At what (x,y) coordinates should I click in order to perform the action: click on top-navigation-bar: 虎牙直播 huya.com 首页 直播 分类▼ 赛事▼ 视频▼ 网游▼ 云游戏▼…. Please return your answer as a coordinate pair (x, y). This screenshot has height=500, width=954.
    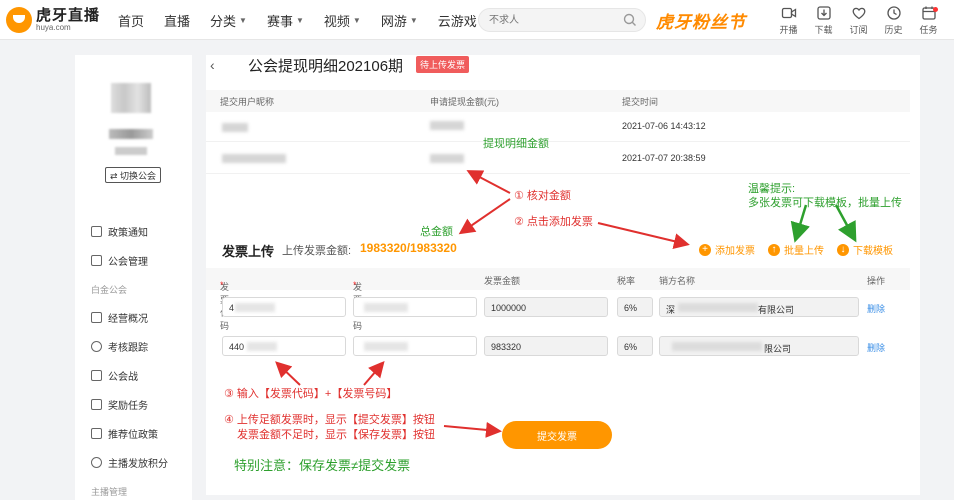
    Looking at the image, I should click on (477, 20).